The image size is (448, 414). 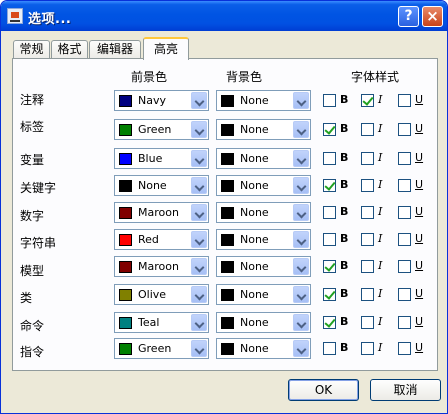 What do you see at coordinates (166, 48) in the screenshot?
I see `tab-highlight: 高亮` at bounding box center [166, 48].